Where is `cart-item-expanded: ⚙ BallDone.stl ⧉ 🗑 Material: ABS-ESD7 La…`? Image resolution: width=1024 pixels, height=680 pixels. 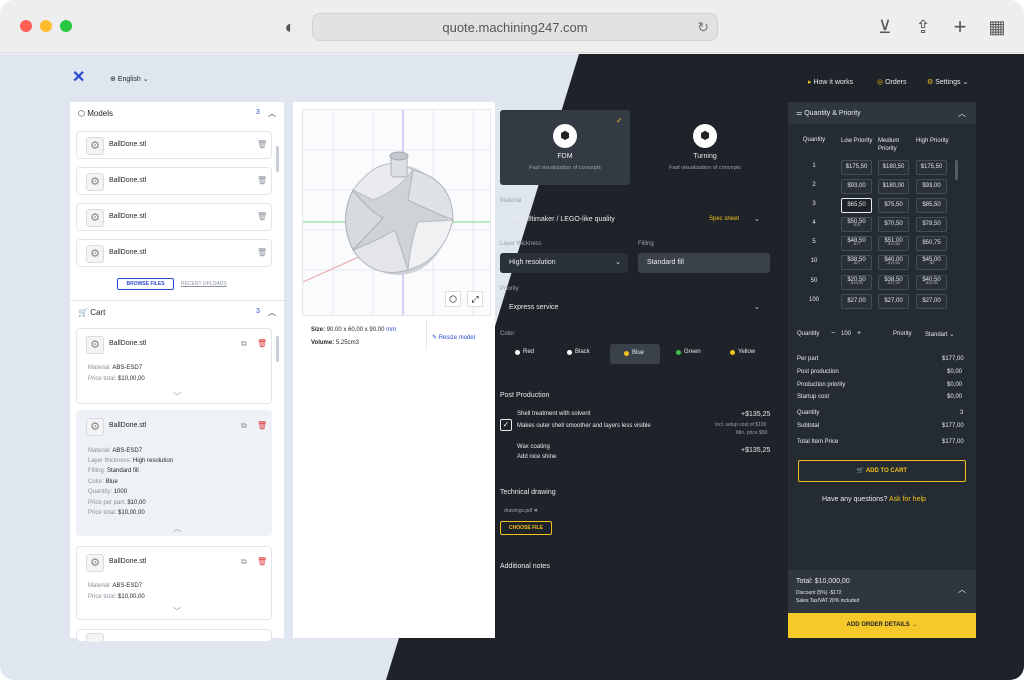
cart-item-expanded: ⚙ BallDone.stl ⧉ 🗑 Material: ABS-ESD7 La… is located at coordinates (174, 473).